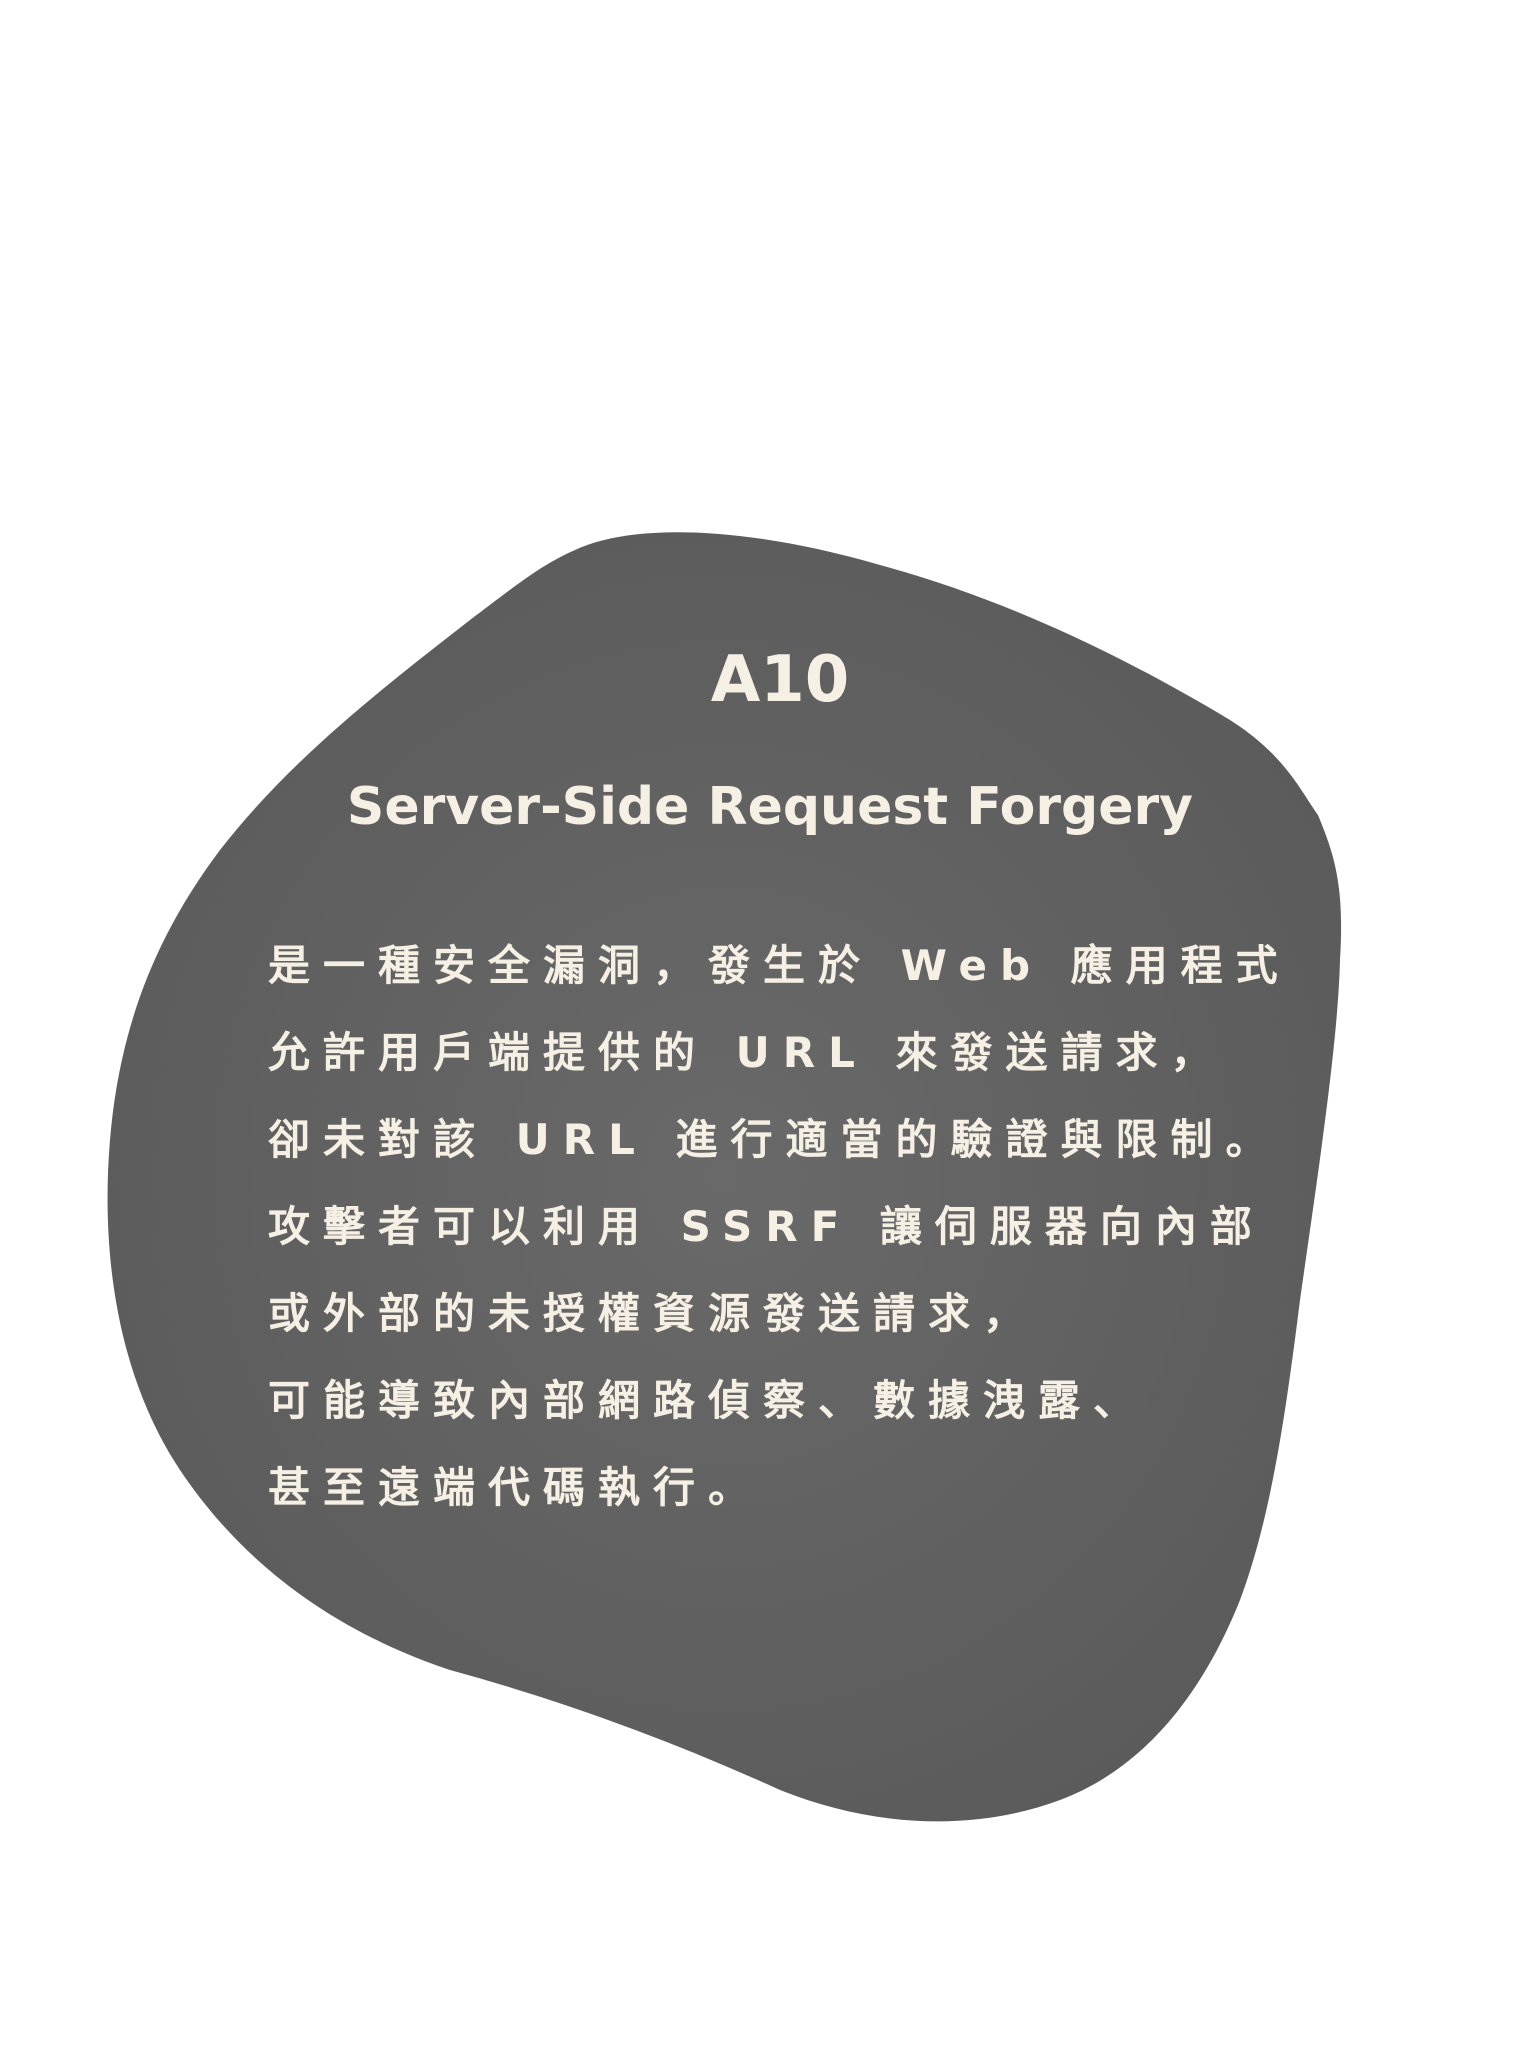  What do you see at coordinates (780, 680) in the screenshot?
I see `category-code: A10` at bounding box center [780, 680].